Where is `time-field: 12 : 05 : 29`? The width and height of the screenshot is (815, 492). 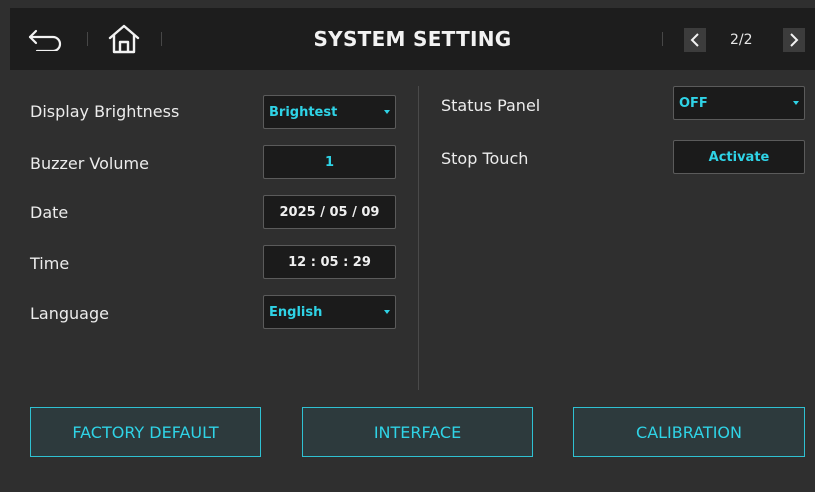 time-field: 12 : 05 : 29 is located at coordinates (329, 262).